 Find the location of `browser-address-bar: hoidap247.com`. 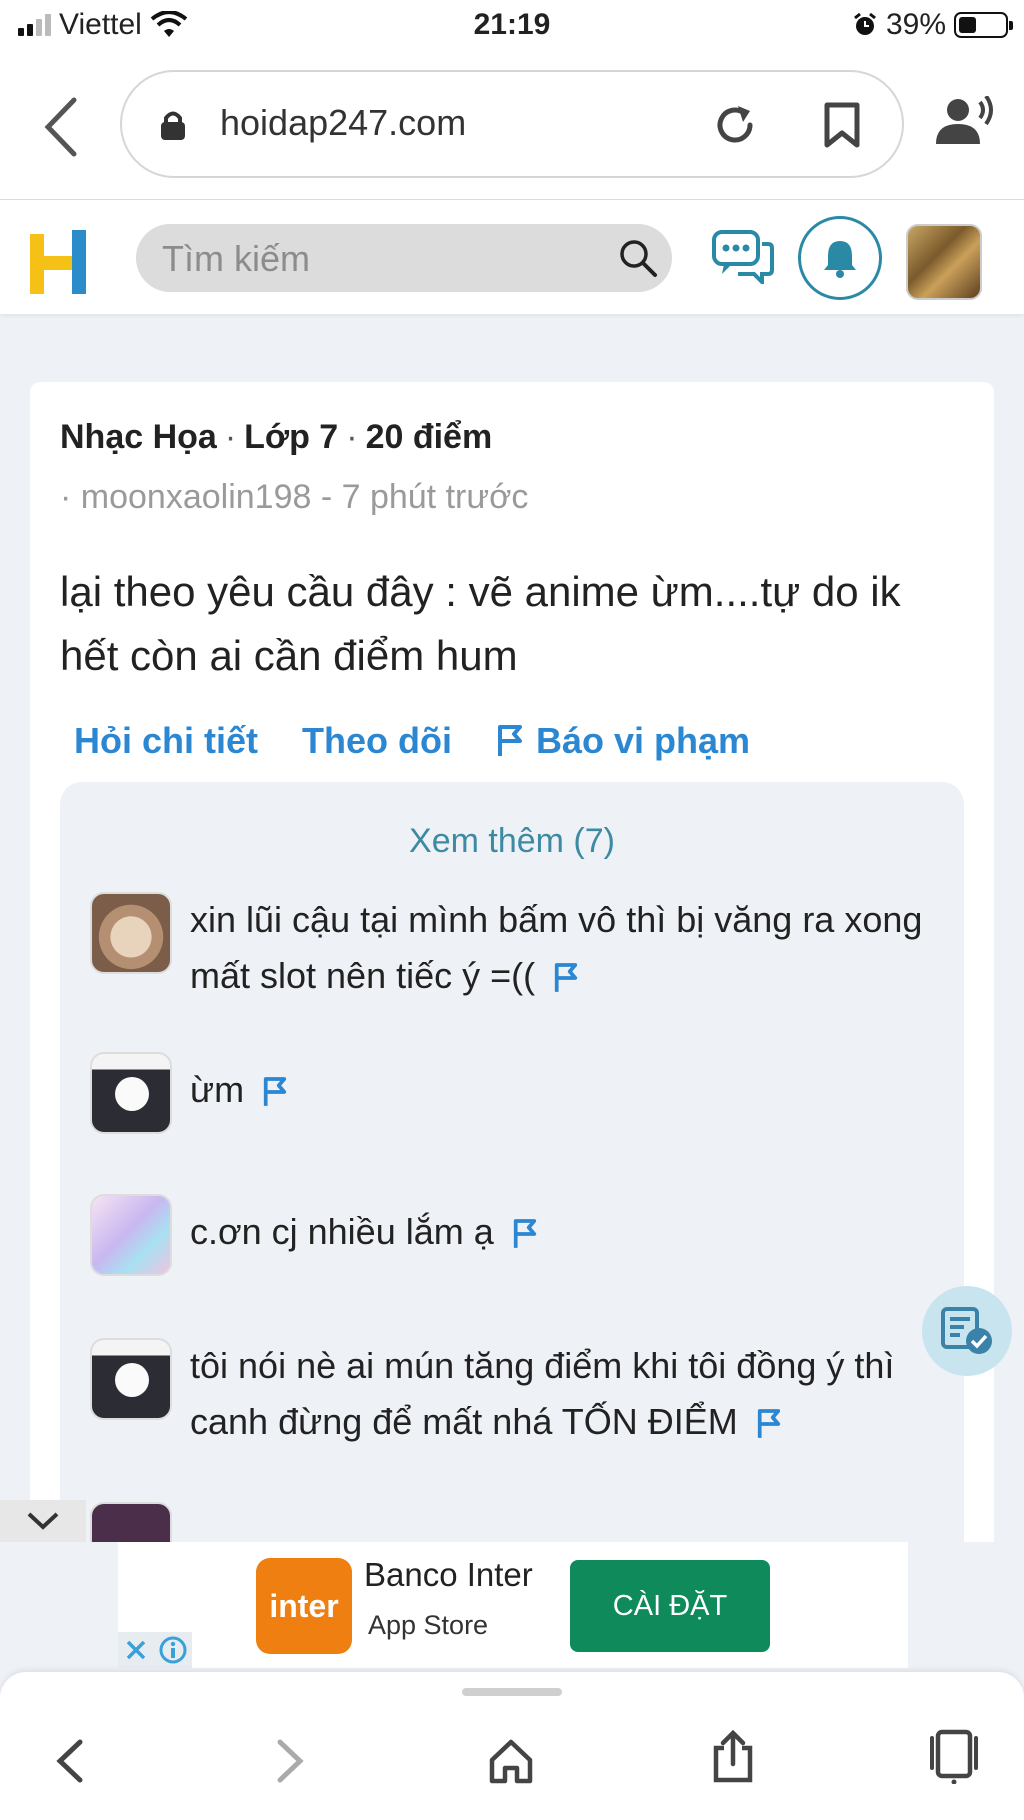

browser-address-bar: hoidap247.com is located at coordinates (512, 126).